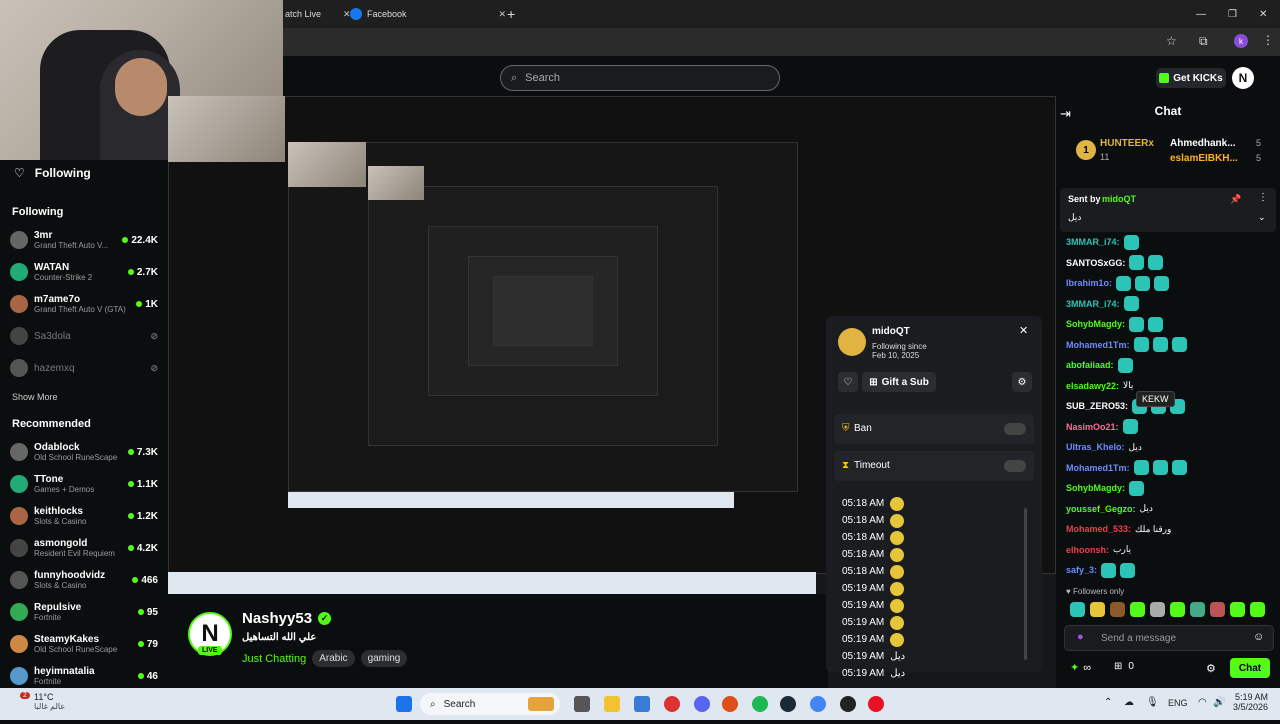 This screenshot has height=724, width=1280. I want to click on chat-username: abofaiiaad:, so click(1090, 365).